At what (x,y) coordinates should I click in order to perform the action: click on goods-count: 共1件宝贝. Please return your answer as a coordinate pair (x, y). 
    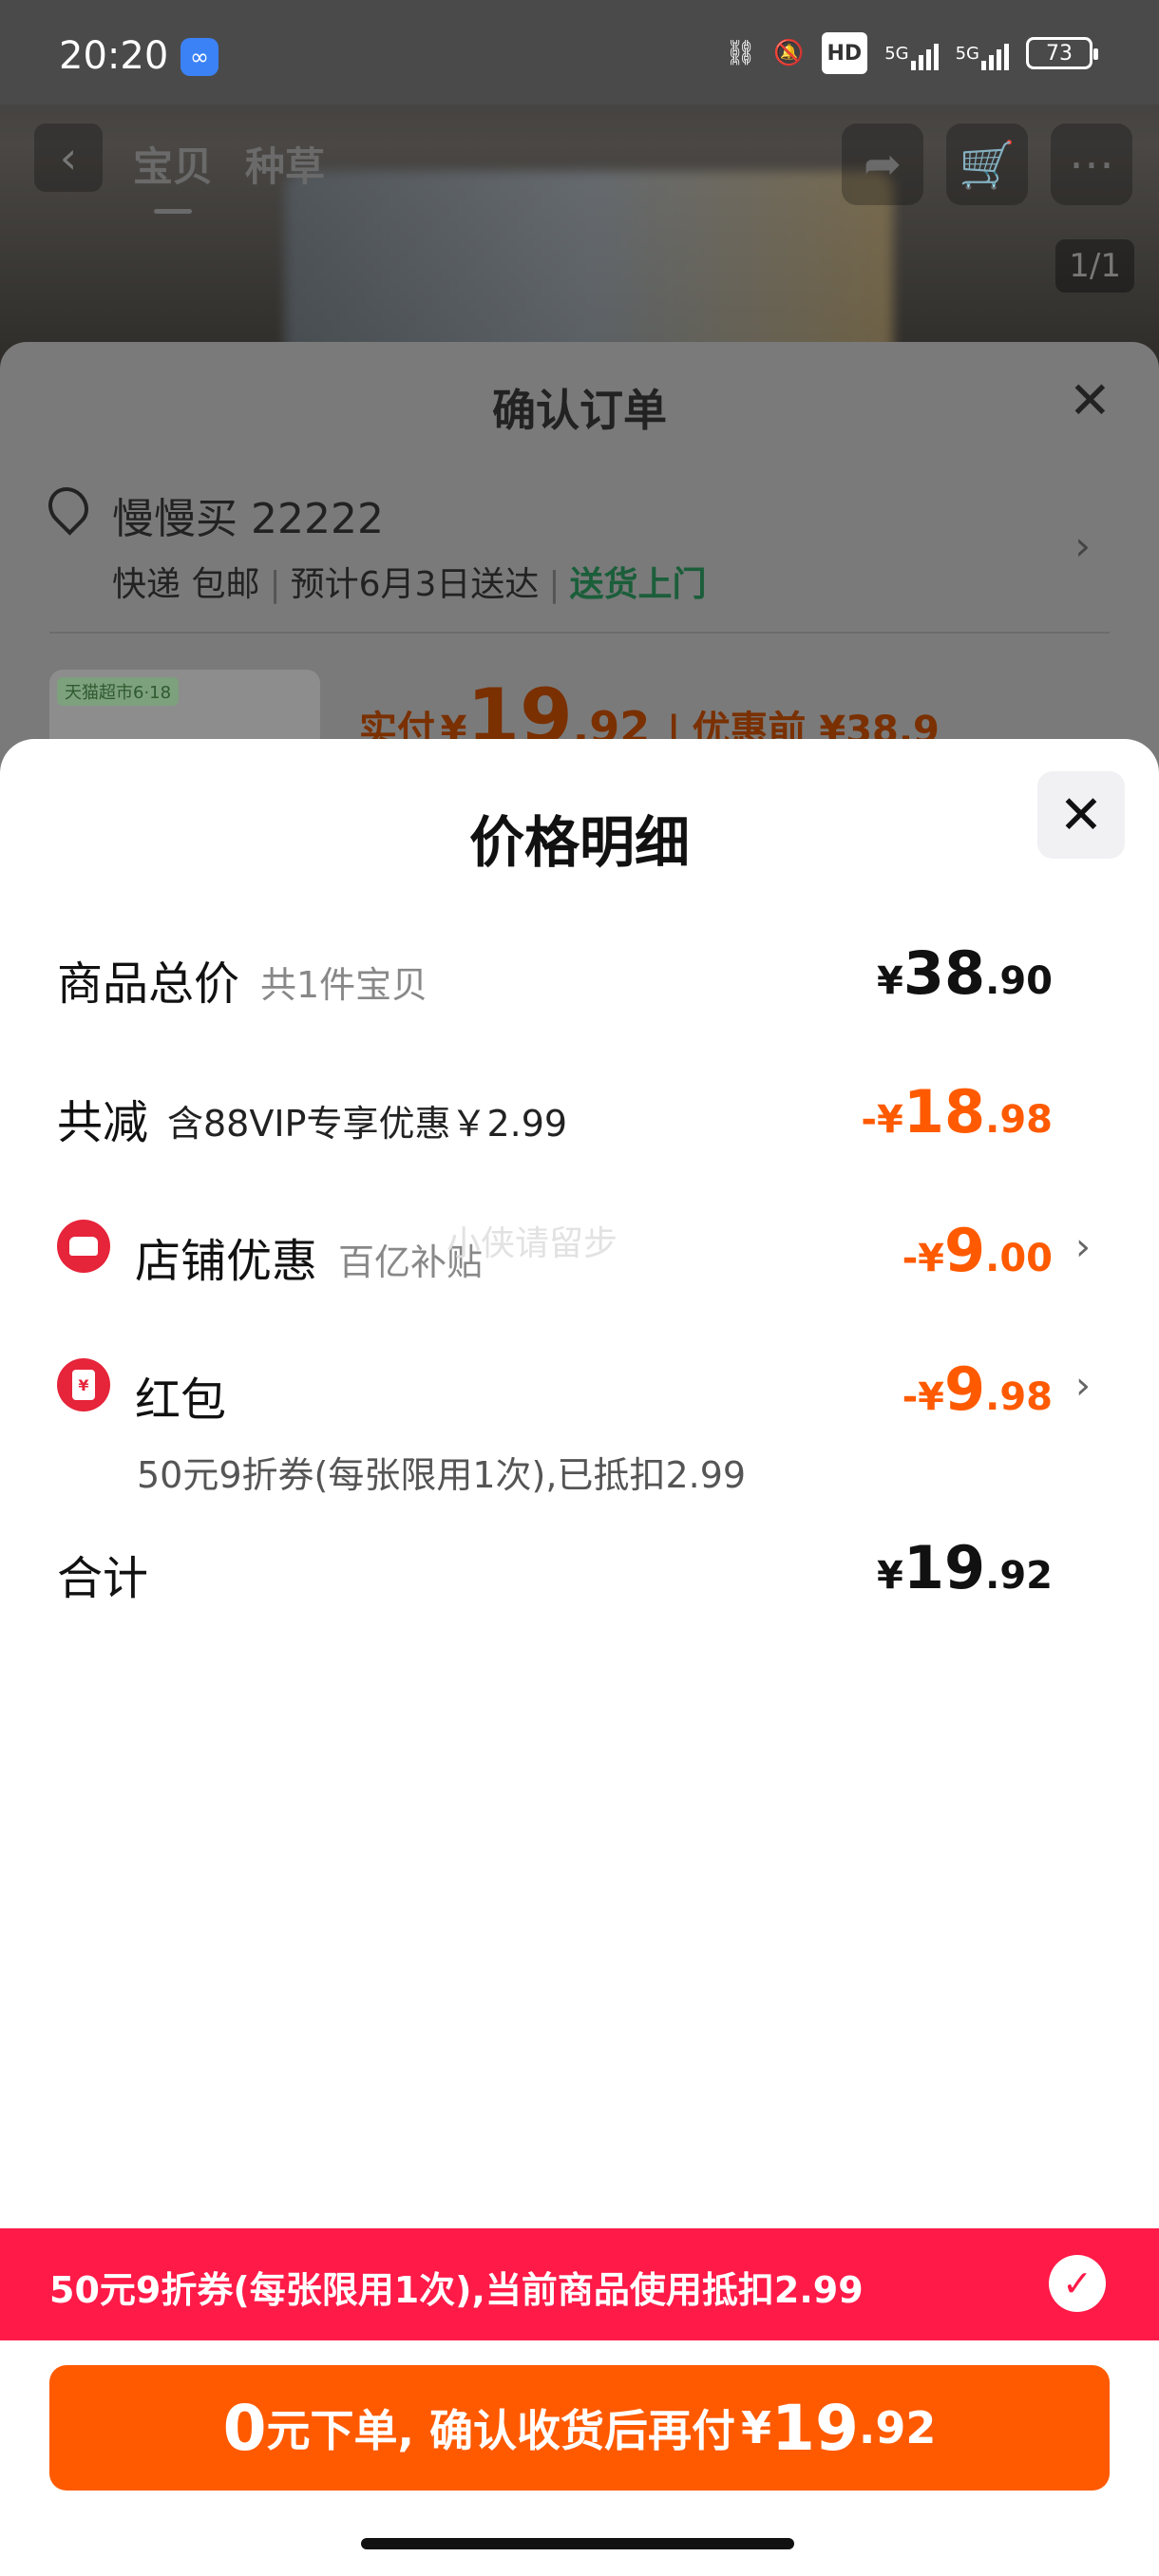
    Looking at the image, I should click on (344, 985).